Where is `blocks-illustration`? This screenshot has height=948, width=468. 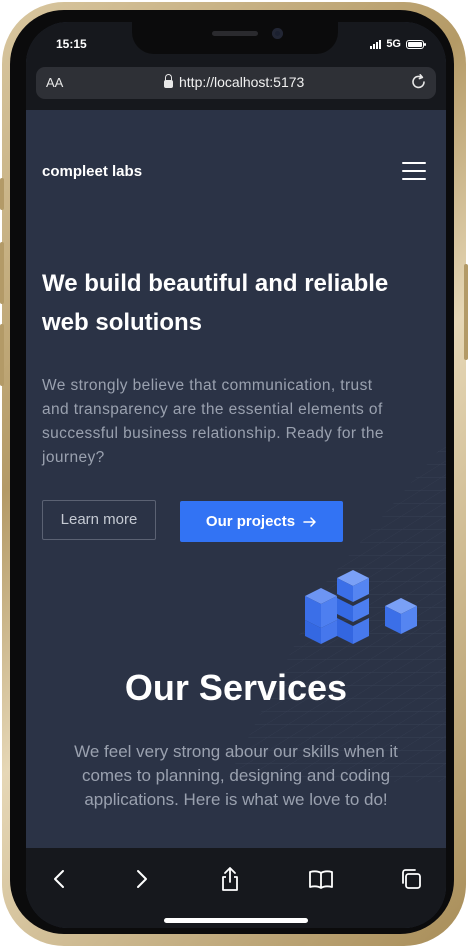 blocks-illustration is located at coordinates (361, 607).